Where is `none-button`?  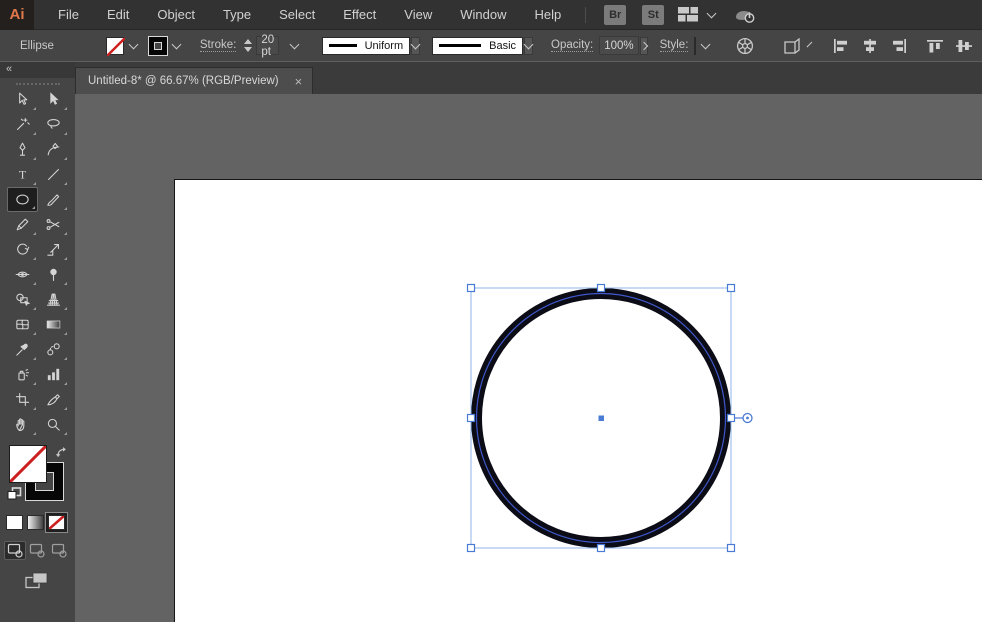
none-button is located at coordinates (56, 522).